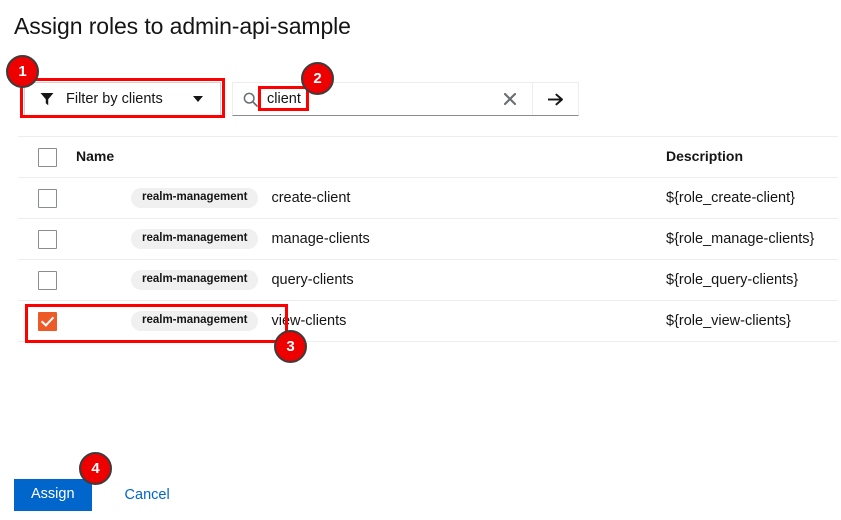 The image size is (841, 520). I want to click on row-description: ${role_view-clients}, so click(752, 321).